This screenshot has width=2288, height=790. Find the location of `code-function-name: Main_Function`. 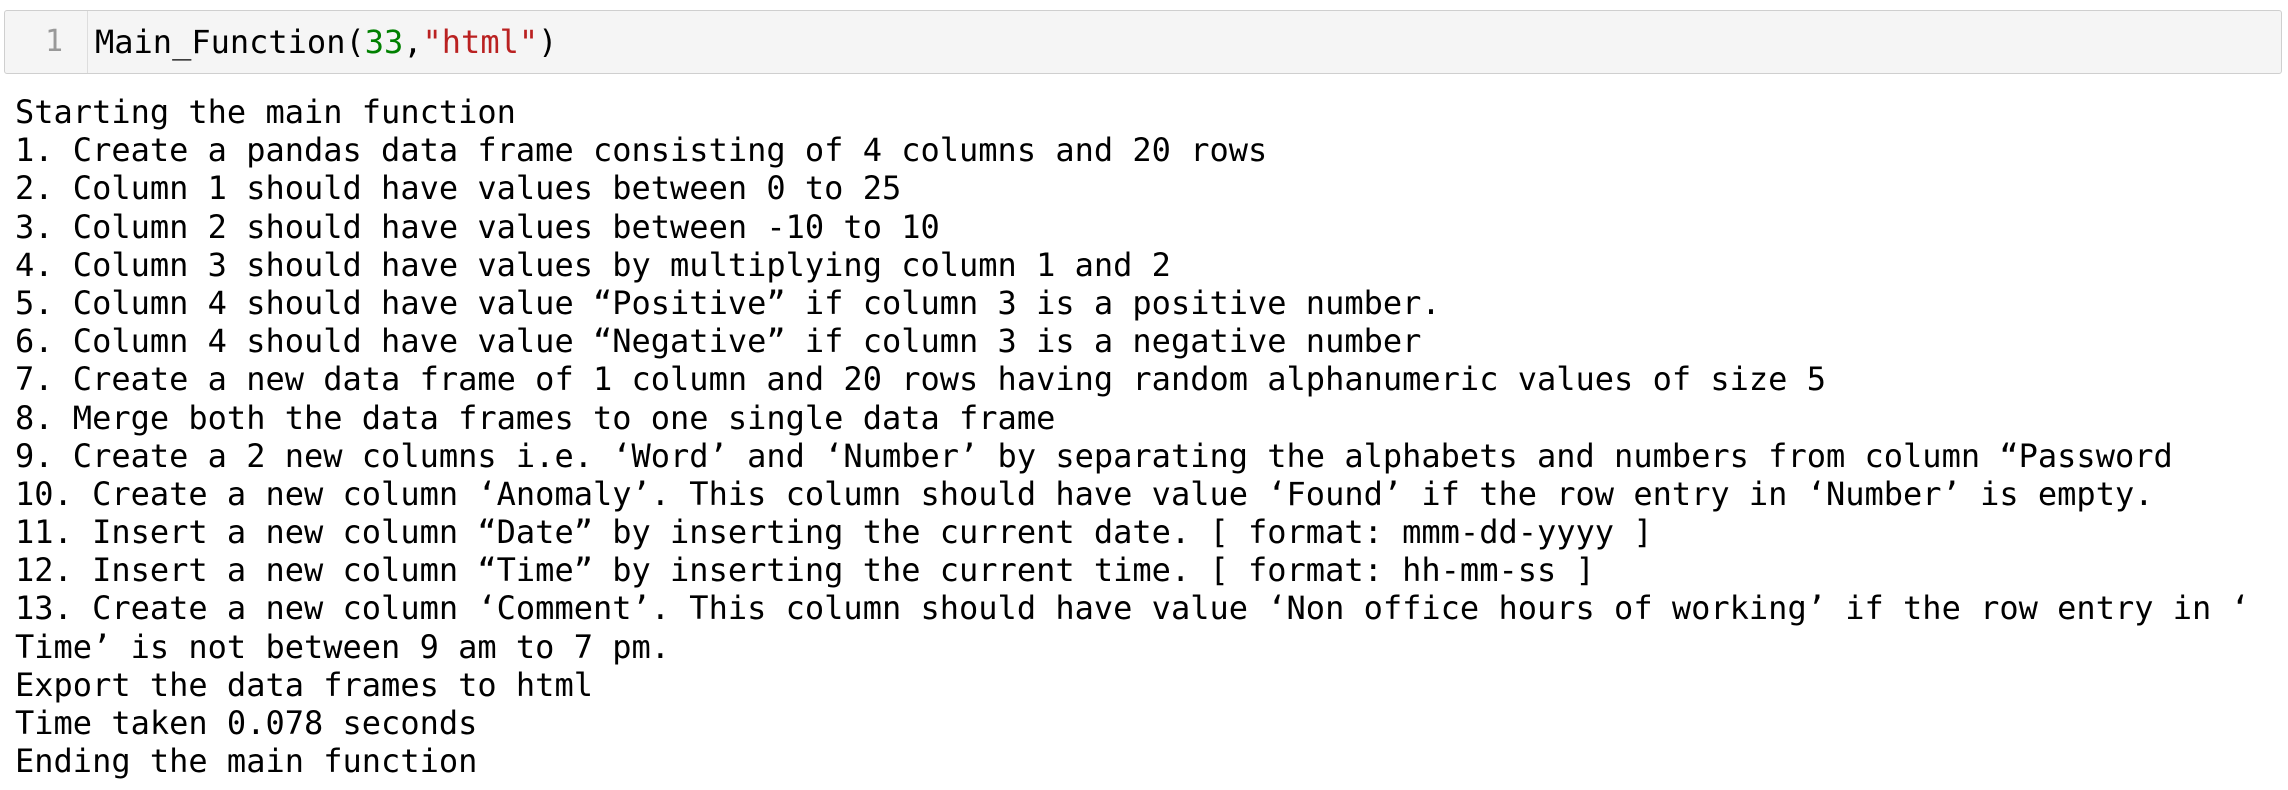

code-function-name: Main_Function is located at coordinates (220, 42).